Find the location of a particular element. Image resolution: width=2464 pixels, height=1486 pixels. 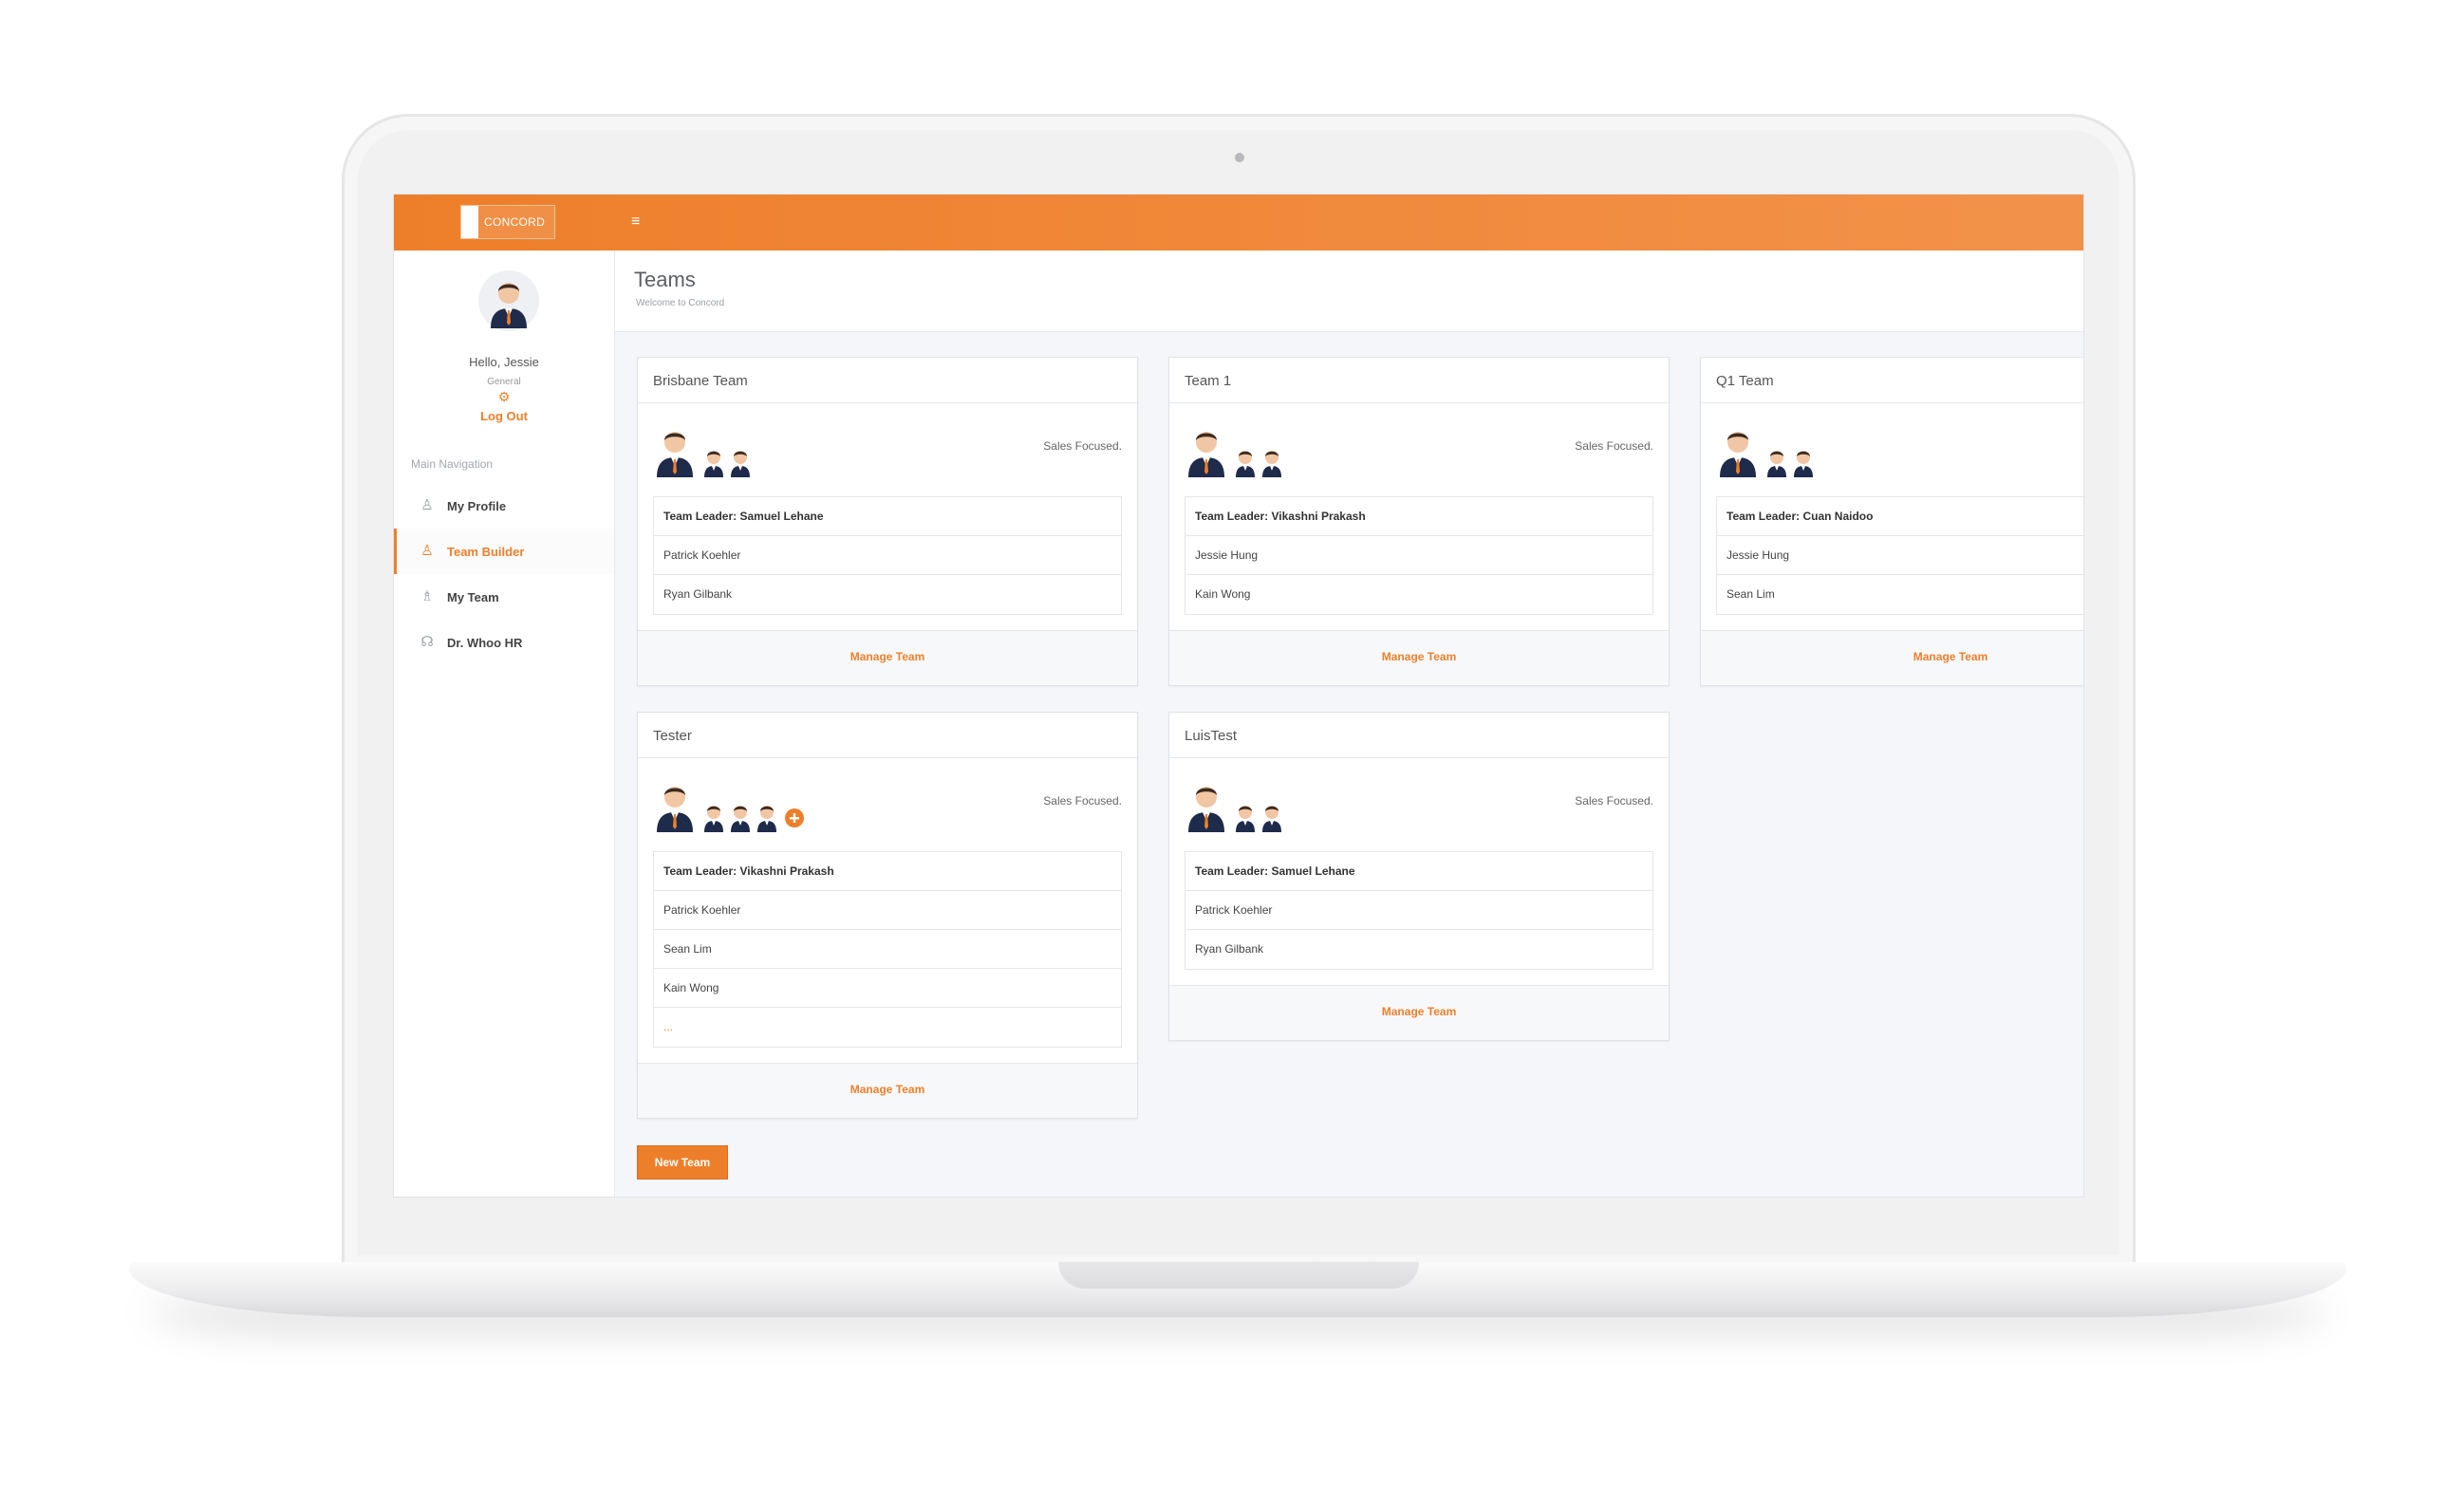

team-name: Q1 Team is located at coordinates (1892, 380).